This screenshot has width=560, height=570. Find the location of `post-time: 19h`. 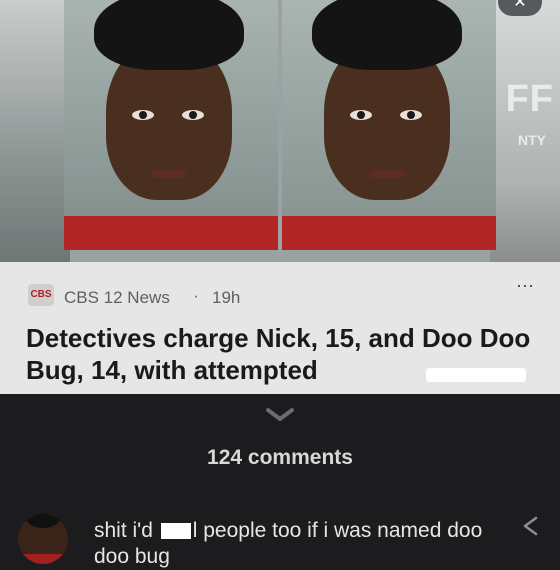

post-time: 19h is located at coordinates (226, 297).